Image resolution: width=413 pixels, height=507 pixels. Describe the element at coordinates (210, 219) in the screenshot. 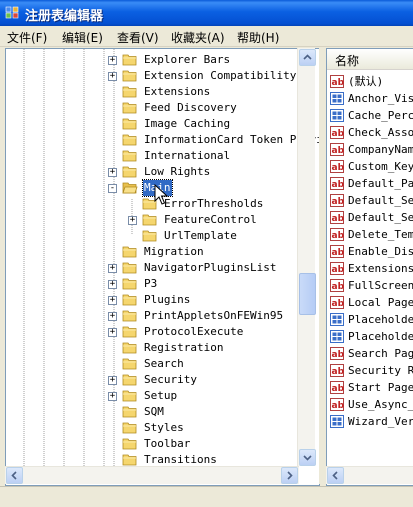

I see `tree-item-label: FeatureControl` at that location.